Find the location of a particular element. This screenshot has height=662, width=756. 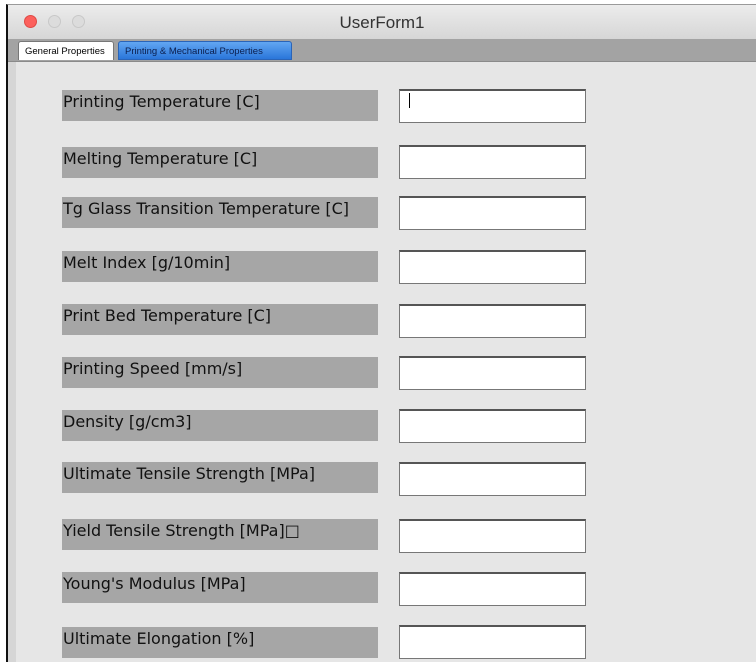

ultimate-elongation-label: Ultimate Elongation [%] is located at coordinates (220, 642).